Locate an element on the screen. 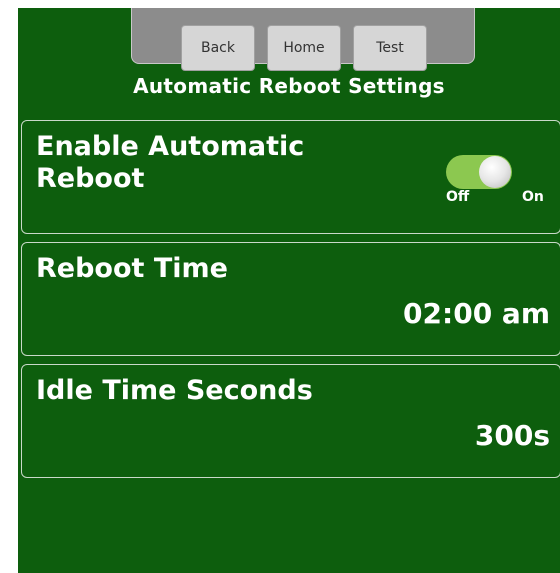  idle-time-value: 300s is located at coordinates (512, 435).